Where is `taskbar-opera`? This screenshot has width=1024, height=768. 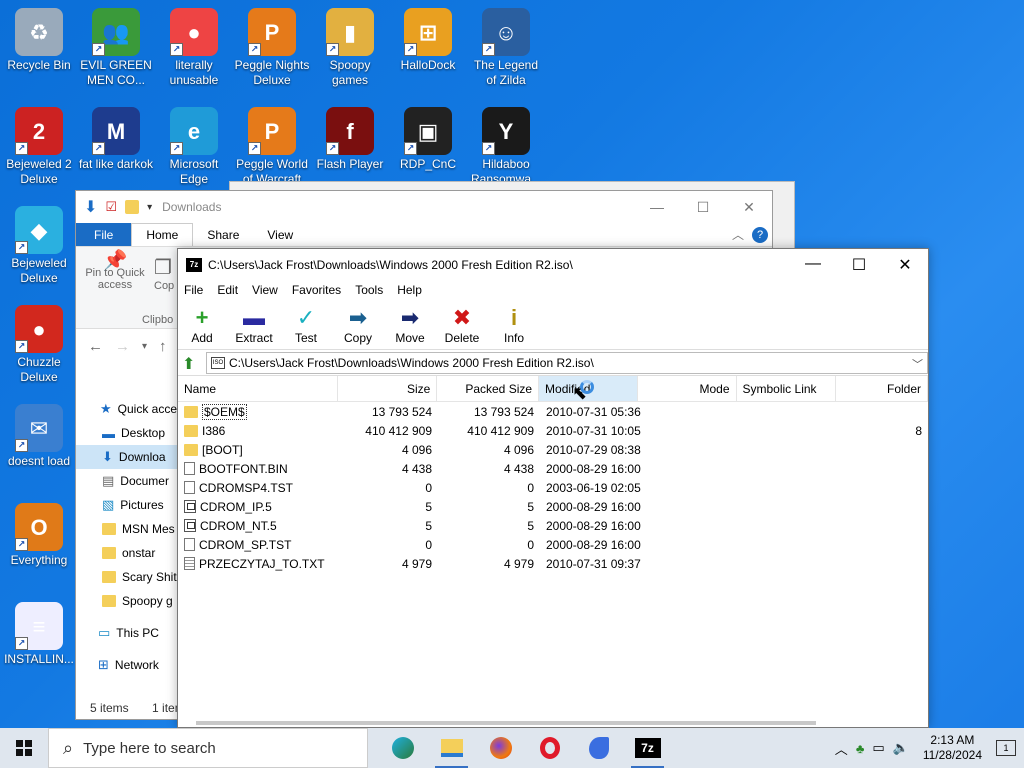
taskbar-opera is located at coordinates (549, 748).